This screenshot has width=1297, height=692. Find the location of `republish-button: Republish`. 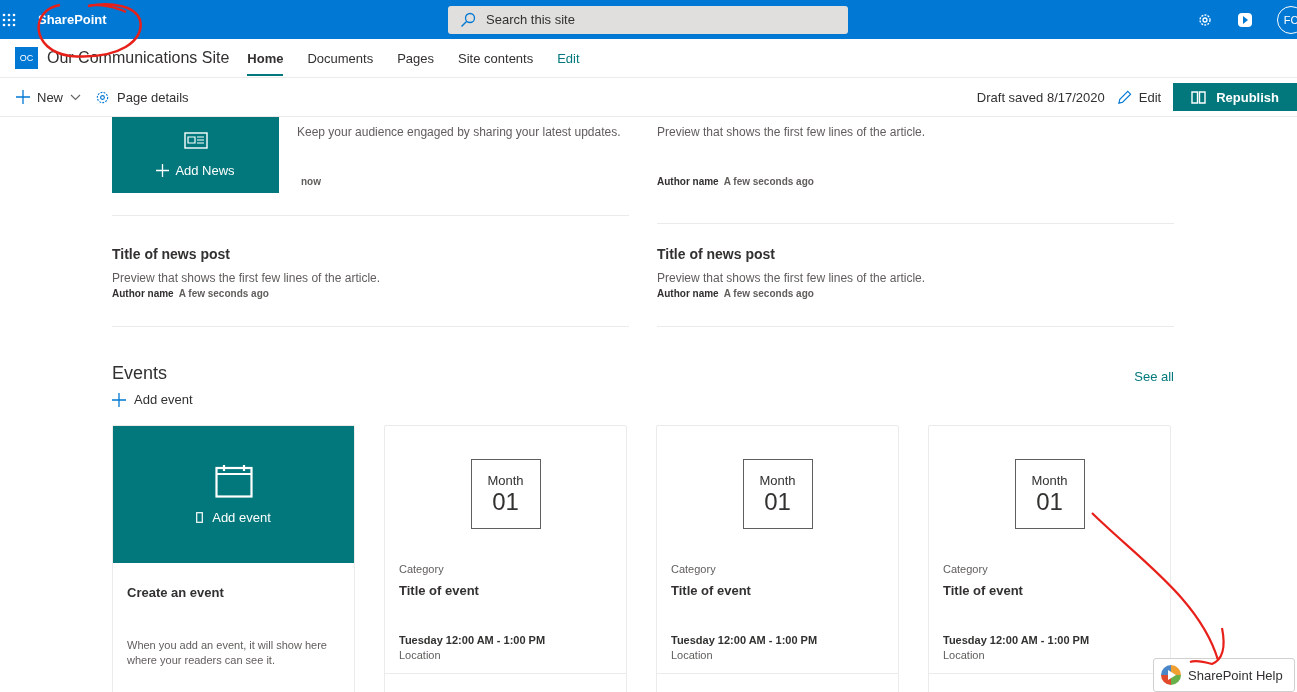

republish-button: Republish is located at coordinates (1235, 97).